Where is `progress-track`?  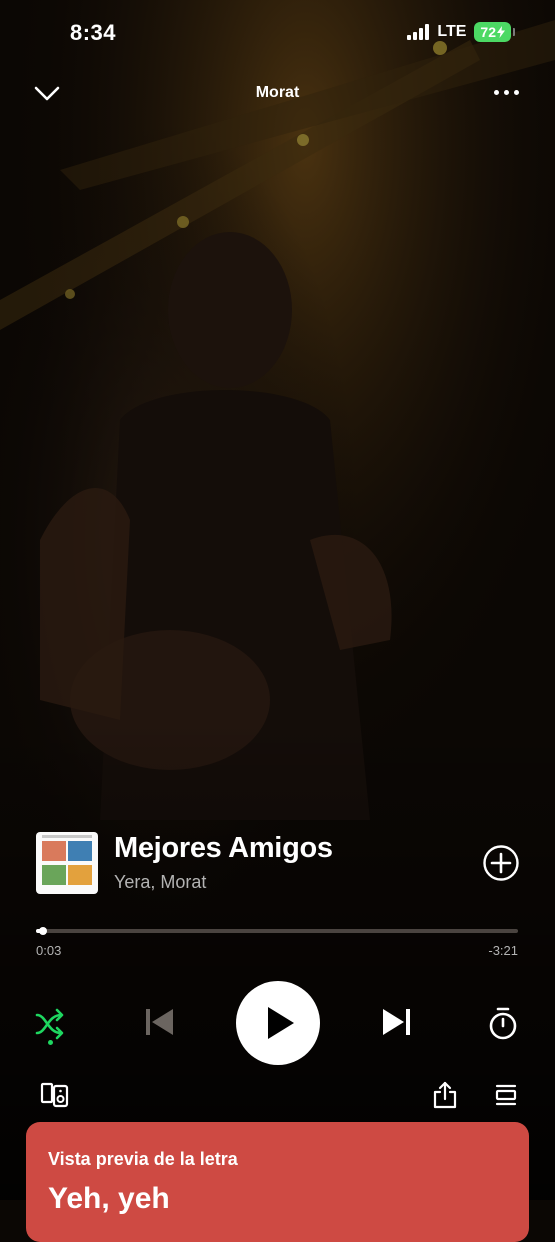
progress-track is located at coordinates (277, 931).